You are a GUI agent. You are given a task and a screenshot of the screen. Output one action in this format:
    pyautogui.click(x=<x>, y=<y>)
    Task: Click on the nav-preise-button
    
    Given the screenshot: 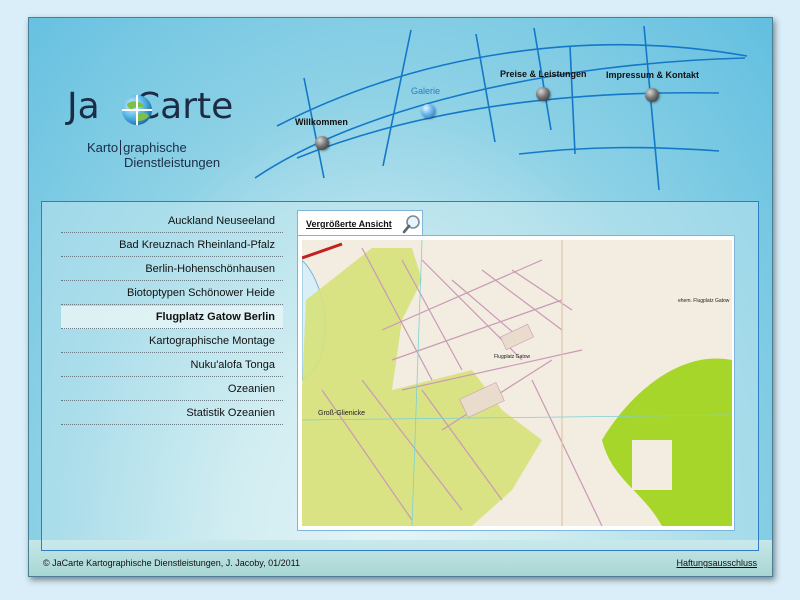 What is the action you would take?
    pyautogui.click(x=543, y=94)
    